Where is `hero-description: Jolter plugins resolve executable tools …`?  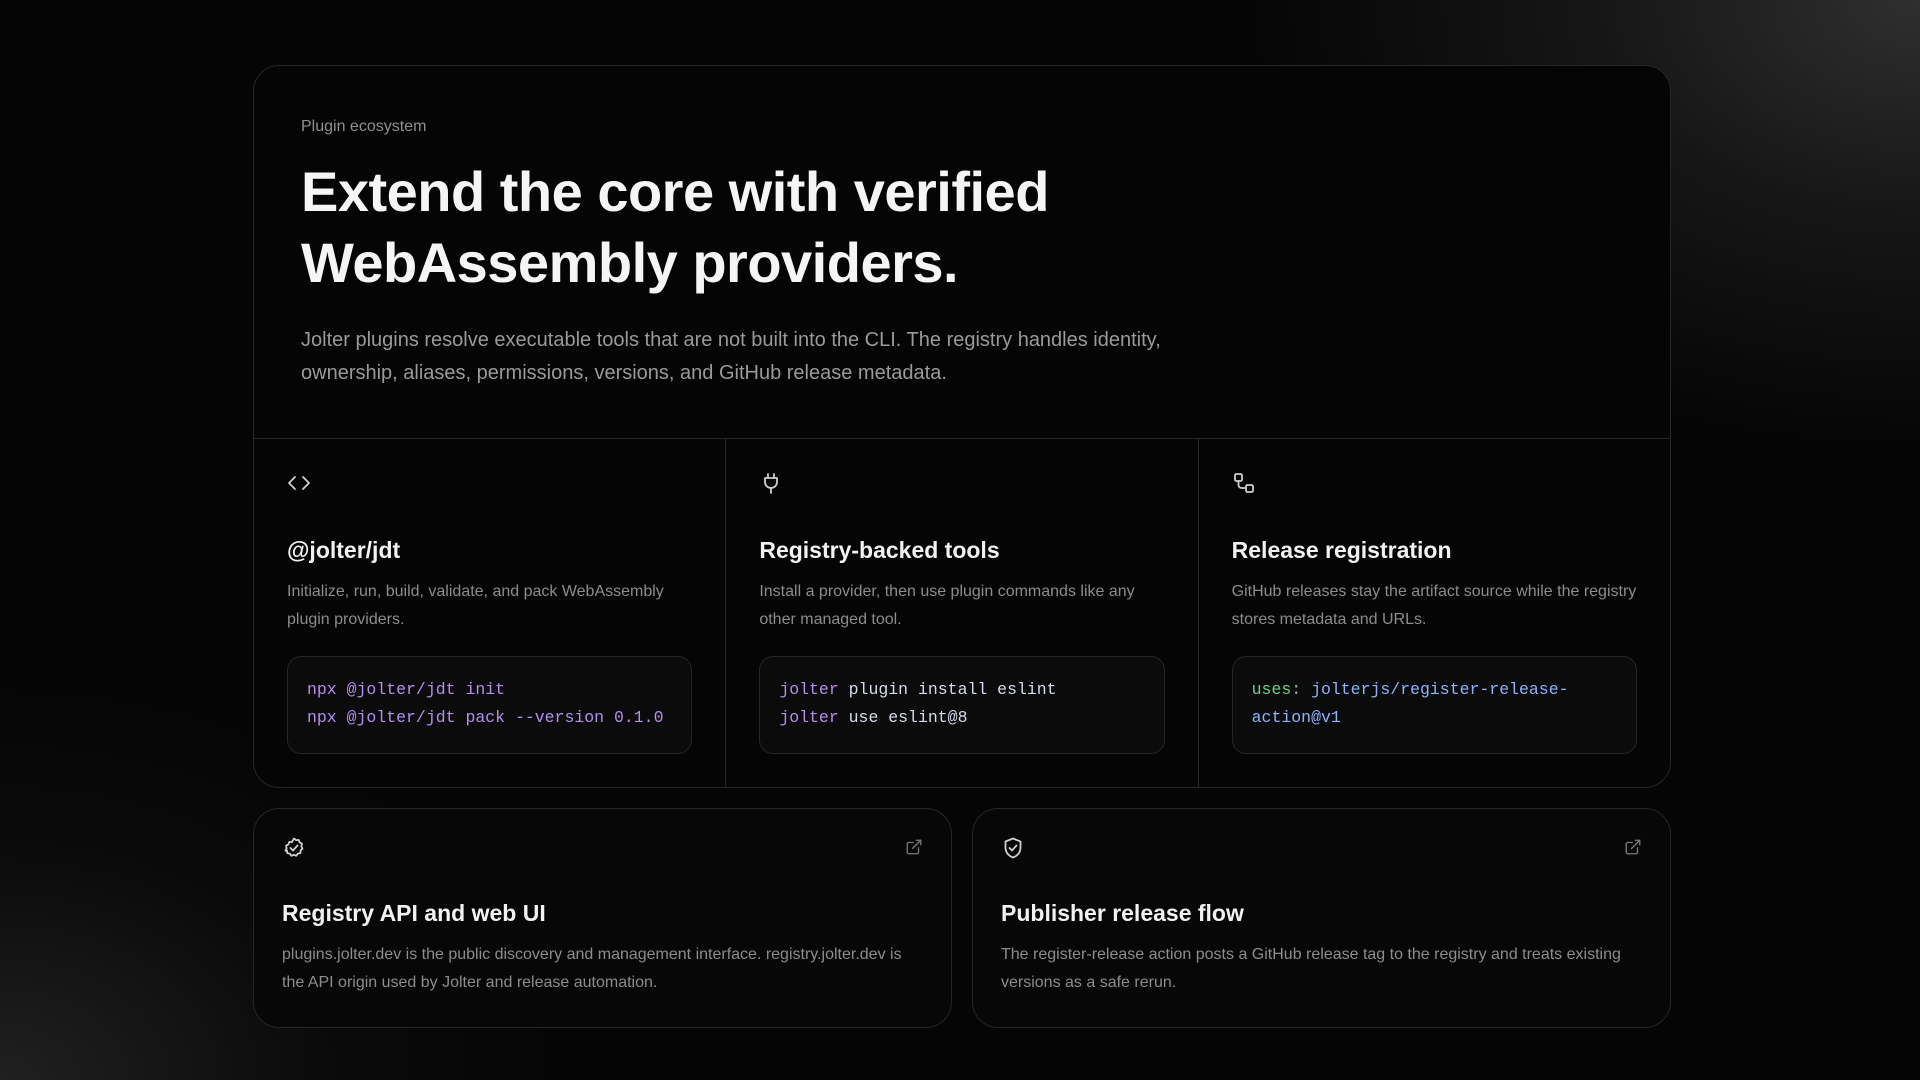 hero-description: Jolter plugins resolve executable tools … is located at coordinates (731, 356).